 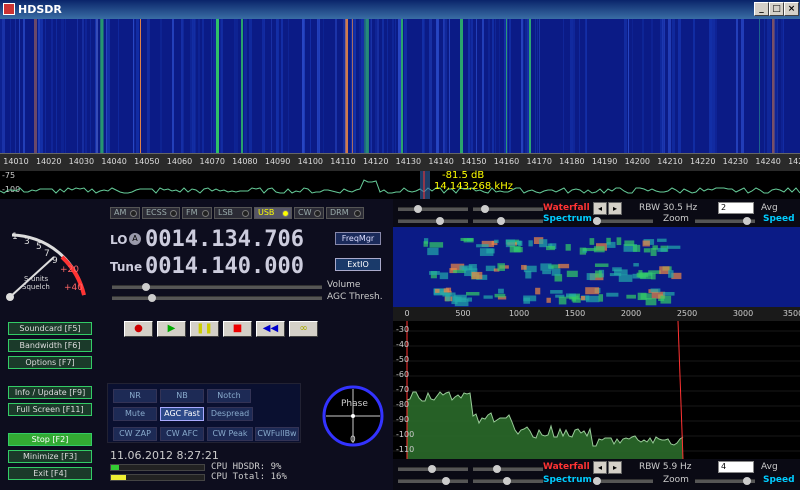 What do you see at coordinates (776, 9) in the screenshot?
I see `maximize-window-button: □` at bounding box center [776, 9].